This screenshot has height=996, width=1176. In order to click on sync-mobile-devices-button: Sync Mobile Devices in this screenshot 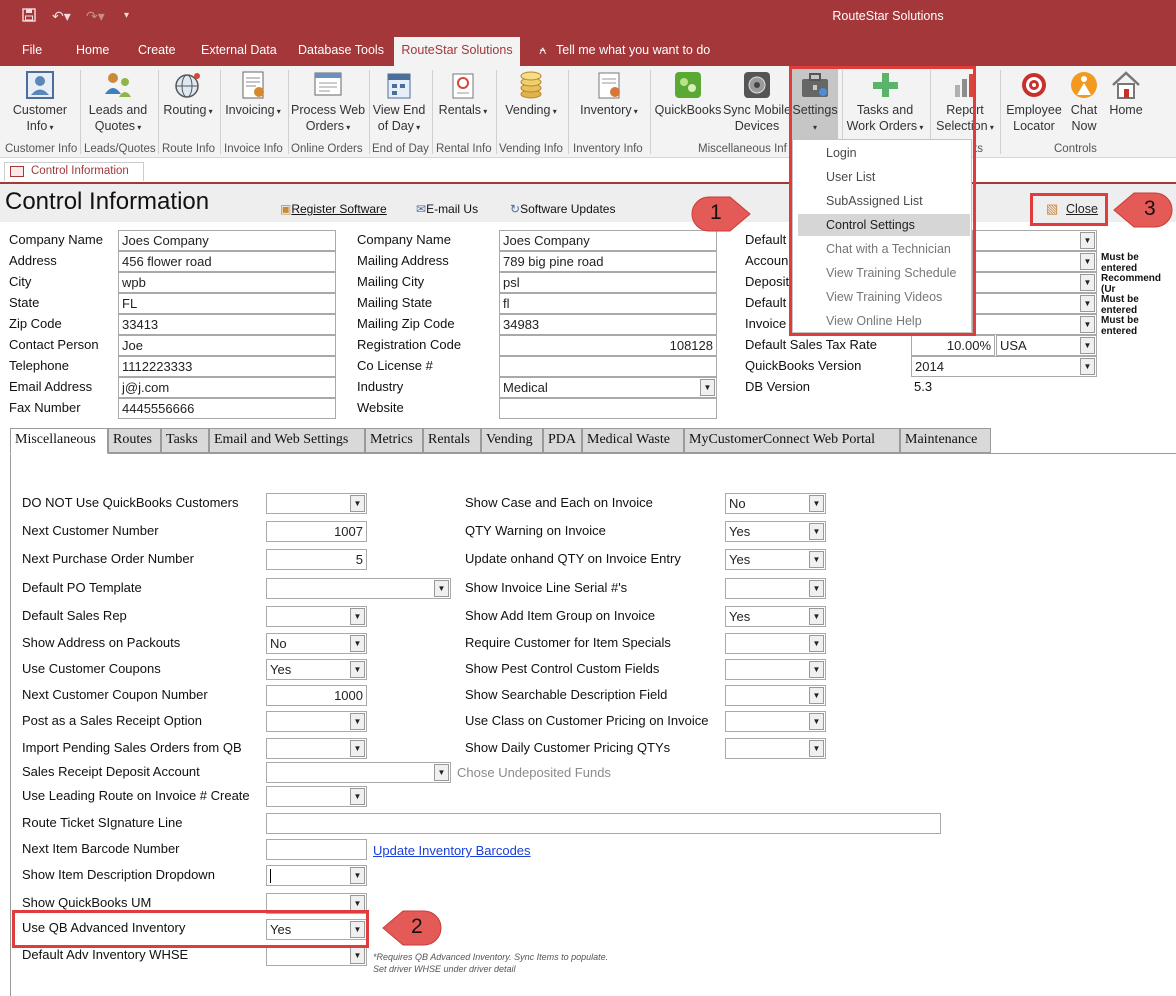, I will do `click(757, 102)`.